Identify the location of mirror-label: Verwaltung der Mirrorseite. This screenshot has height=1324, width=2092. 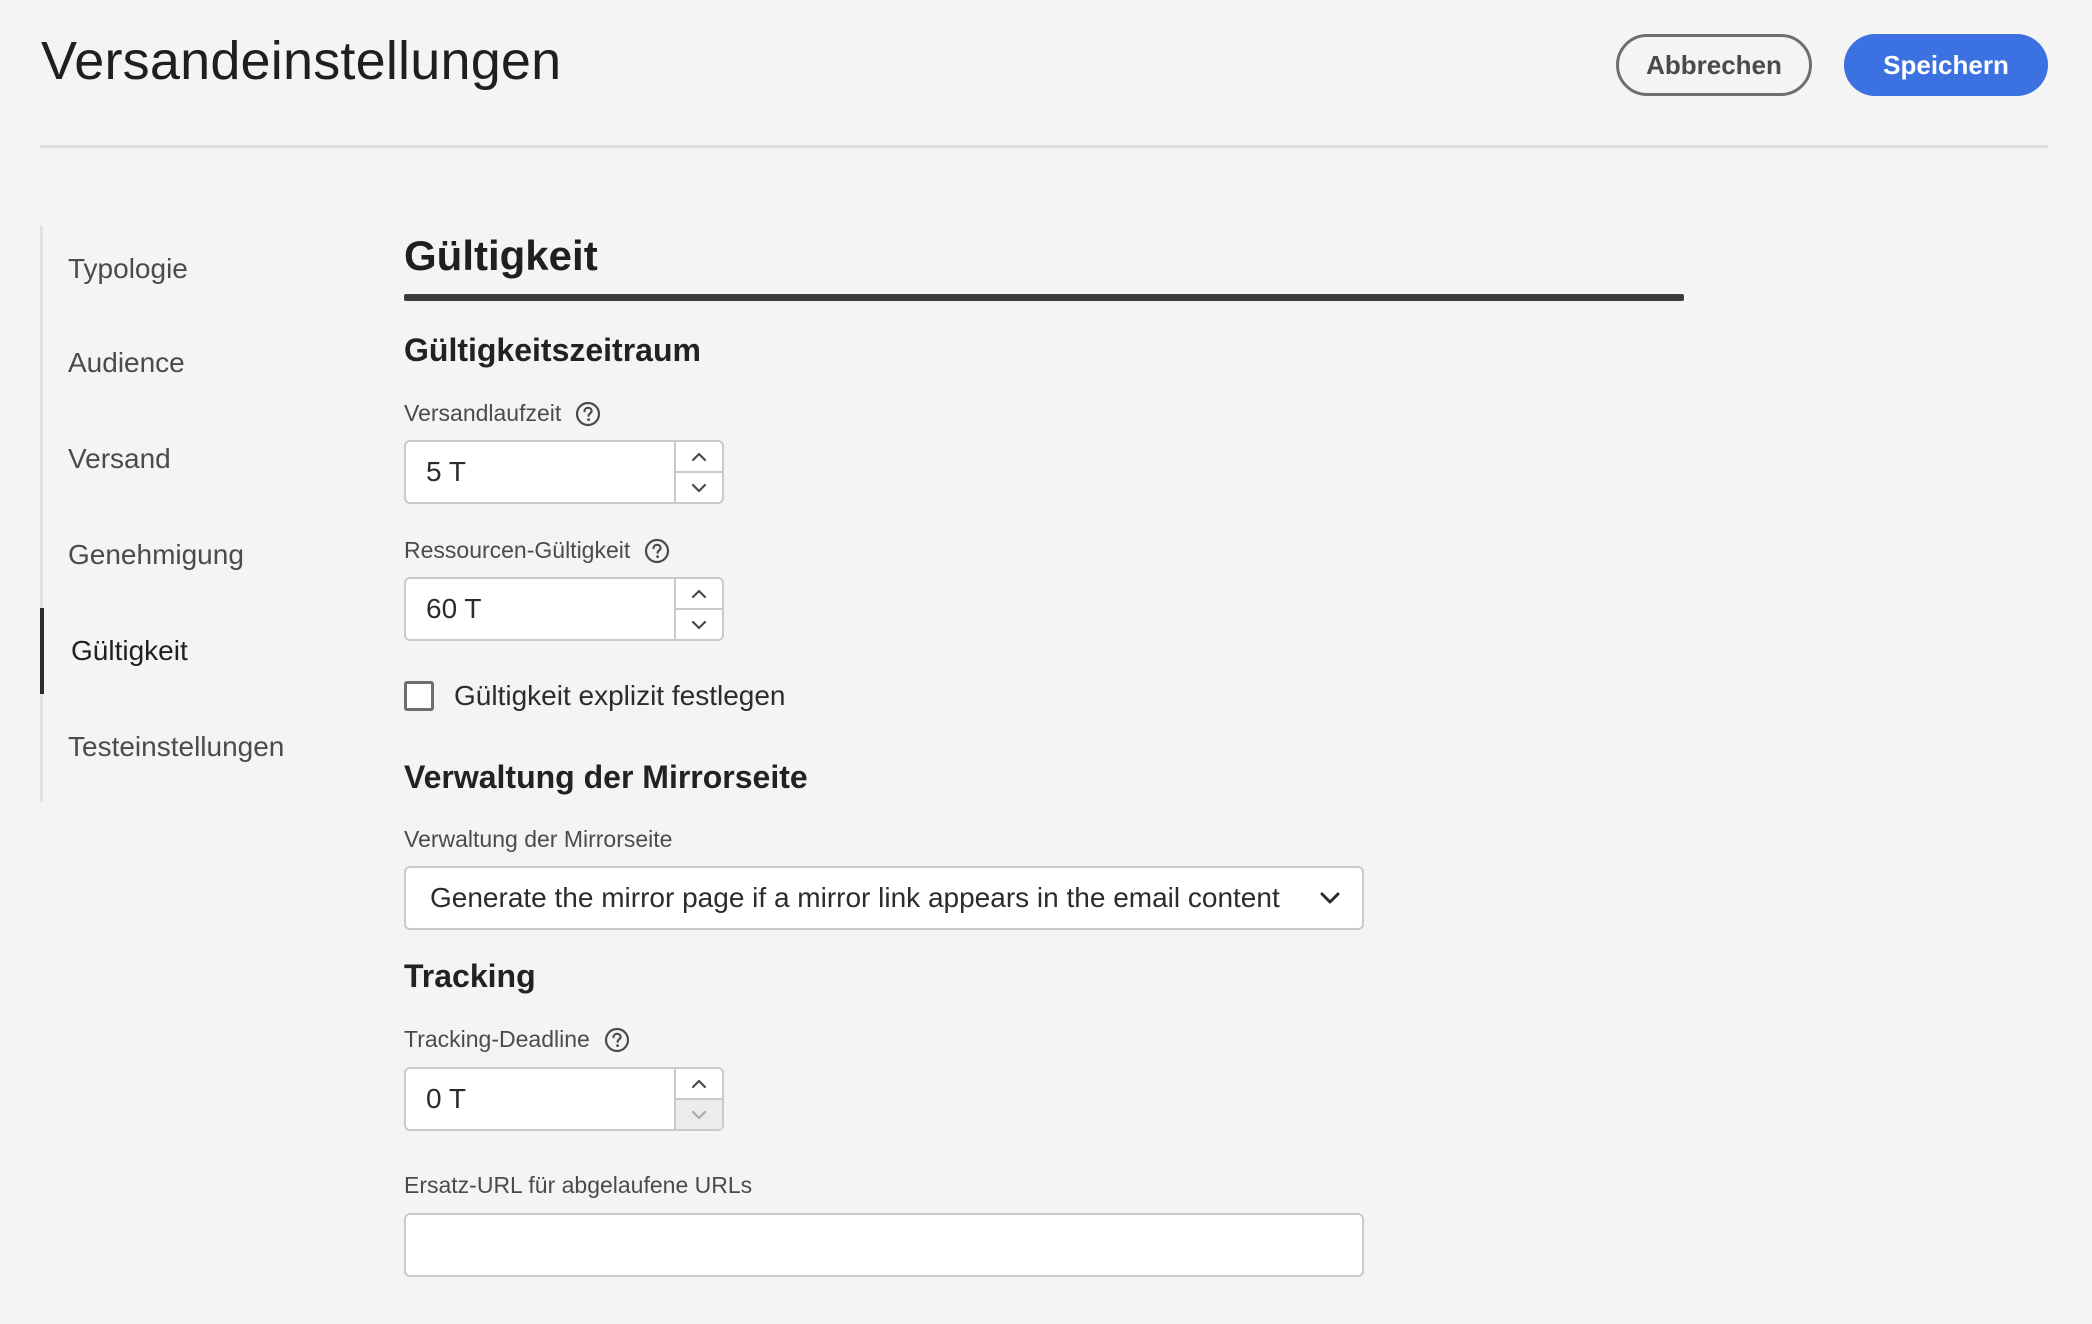
(538, 839).